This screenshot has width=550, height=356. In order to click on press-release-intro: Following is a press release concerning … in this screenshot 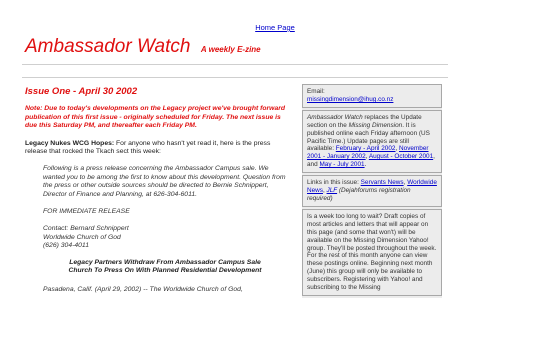, I will do `click(164, 181)`.